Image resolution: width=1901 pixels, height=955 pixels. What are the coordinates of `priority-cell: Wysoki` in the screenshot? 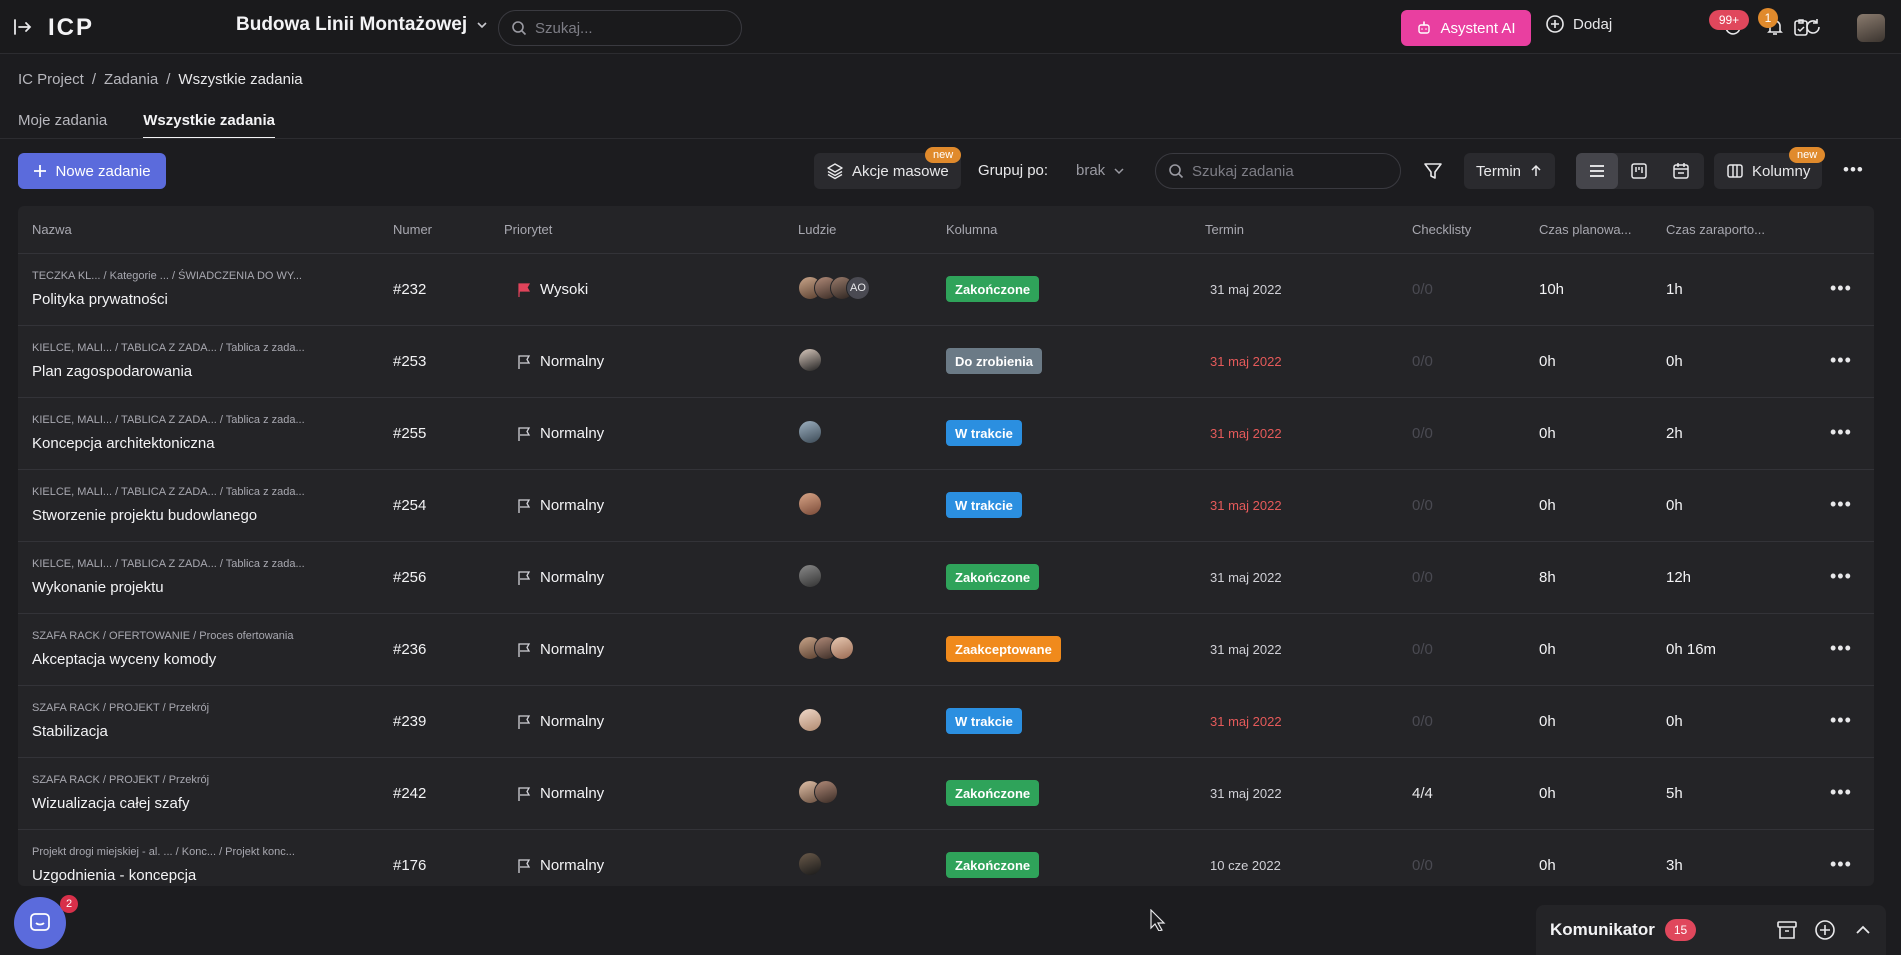 It's located at (552, 289).